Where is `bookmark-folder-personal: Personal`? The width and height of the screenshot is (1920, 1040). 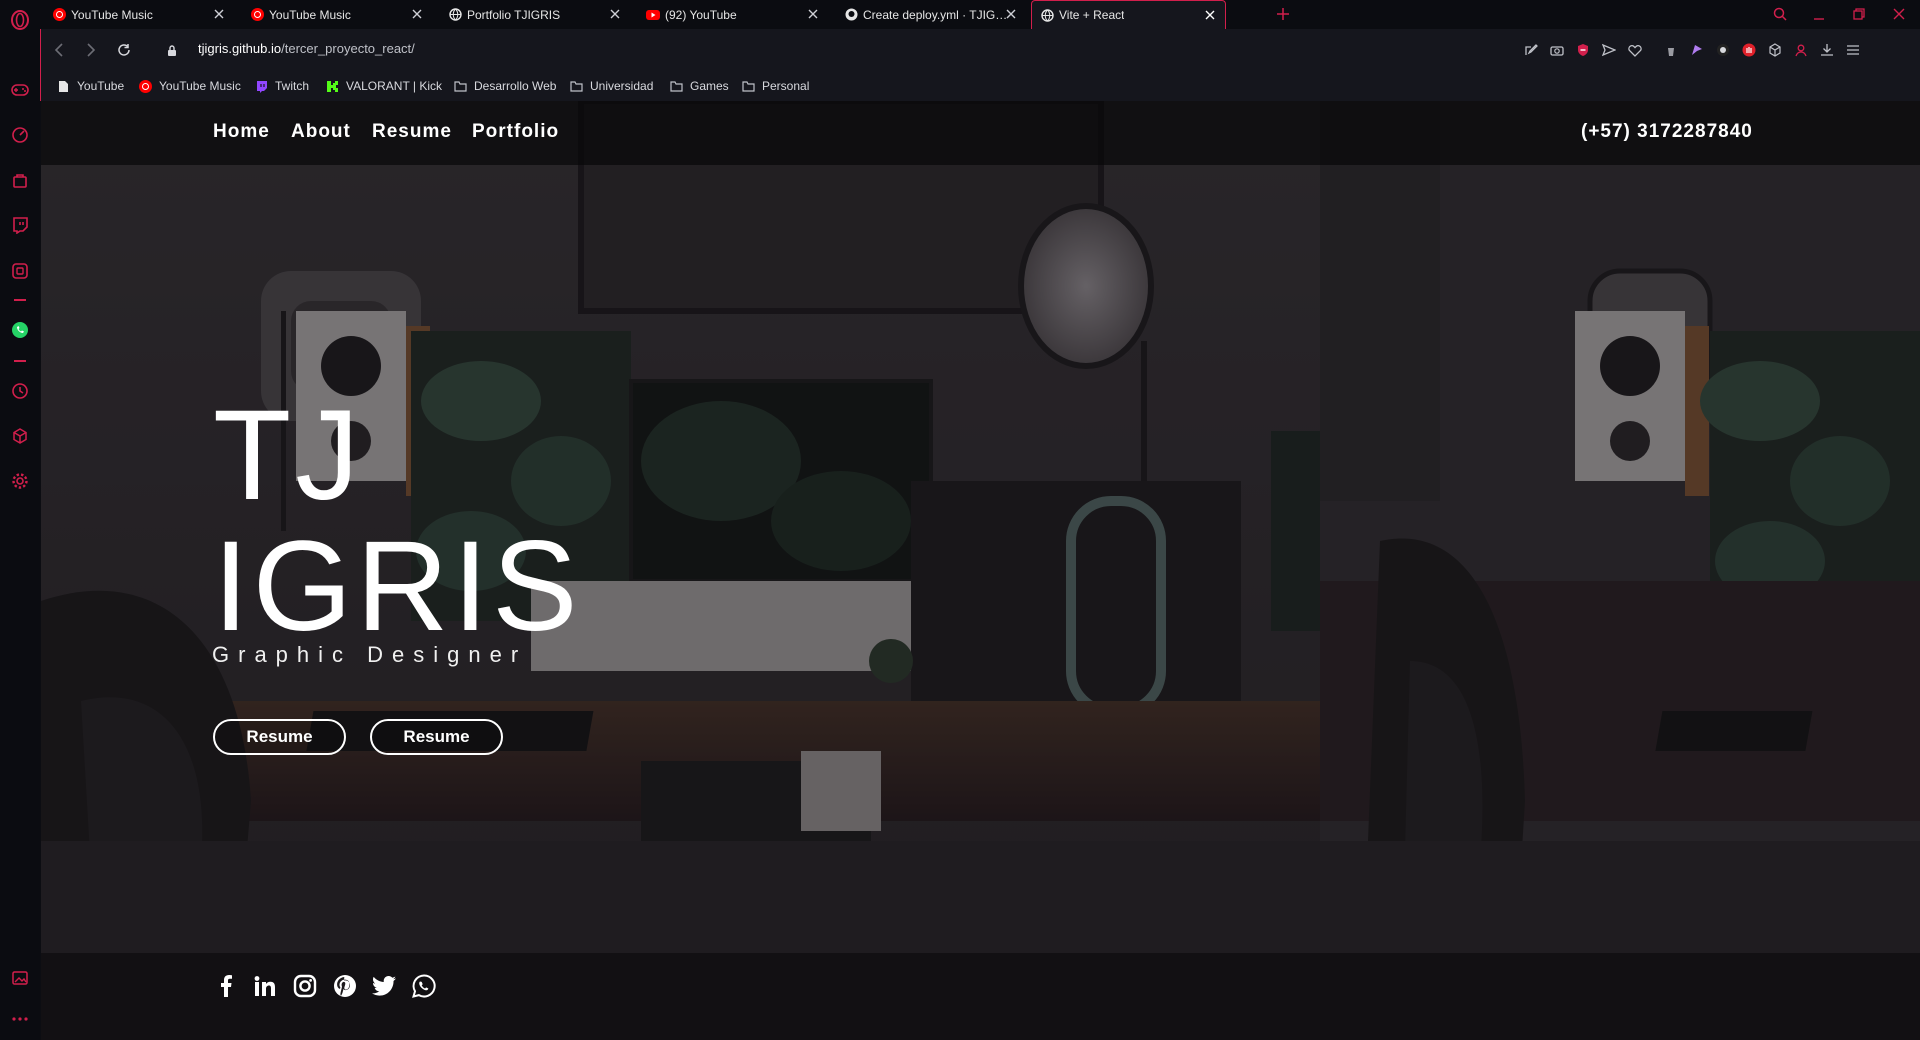
bookmark-folder-personal: Personal is located at coordinates (775, 86).